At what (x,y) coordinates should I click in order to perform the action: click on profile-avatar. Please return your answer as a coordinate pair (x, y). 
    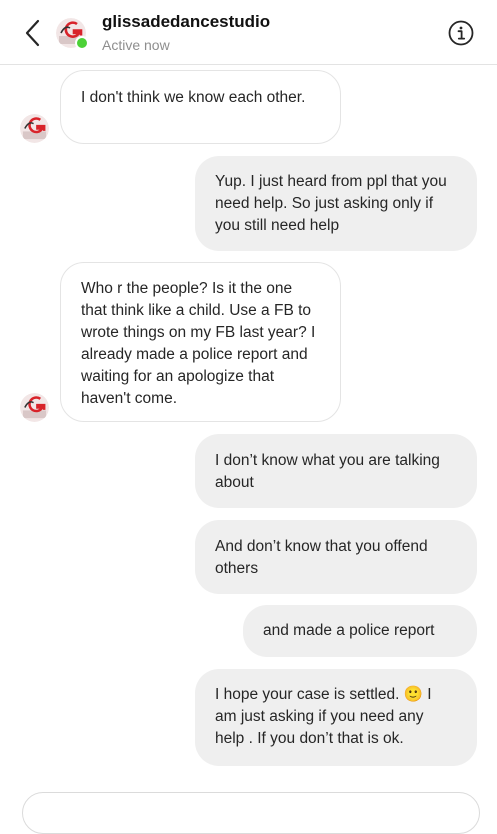
    Looking at the image, I should click on (72, 34).